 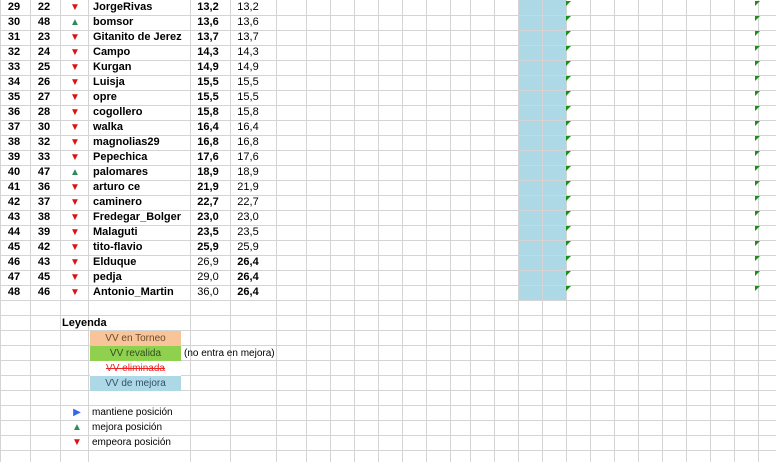 What do you see at coordinates (248, 247) in the screenshot?
I see `best-score-cell: 25,9` at bounding box center [248, 247].